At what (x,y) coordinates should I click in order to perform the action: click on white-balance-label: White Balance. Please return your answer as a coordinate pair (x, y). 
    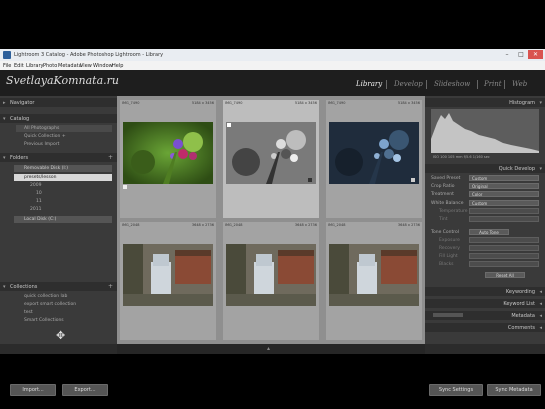
    Looking at the image, I should click on (447, 203).